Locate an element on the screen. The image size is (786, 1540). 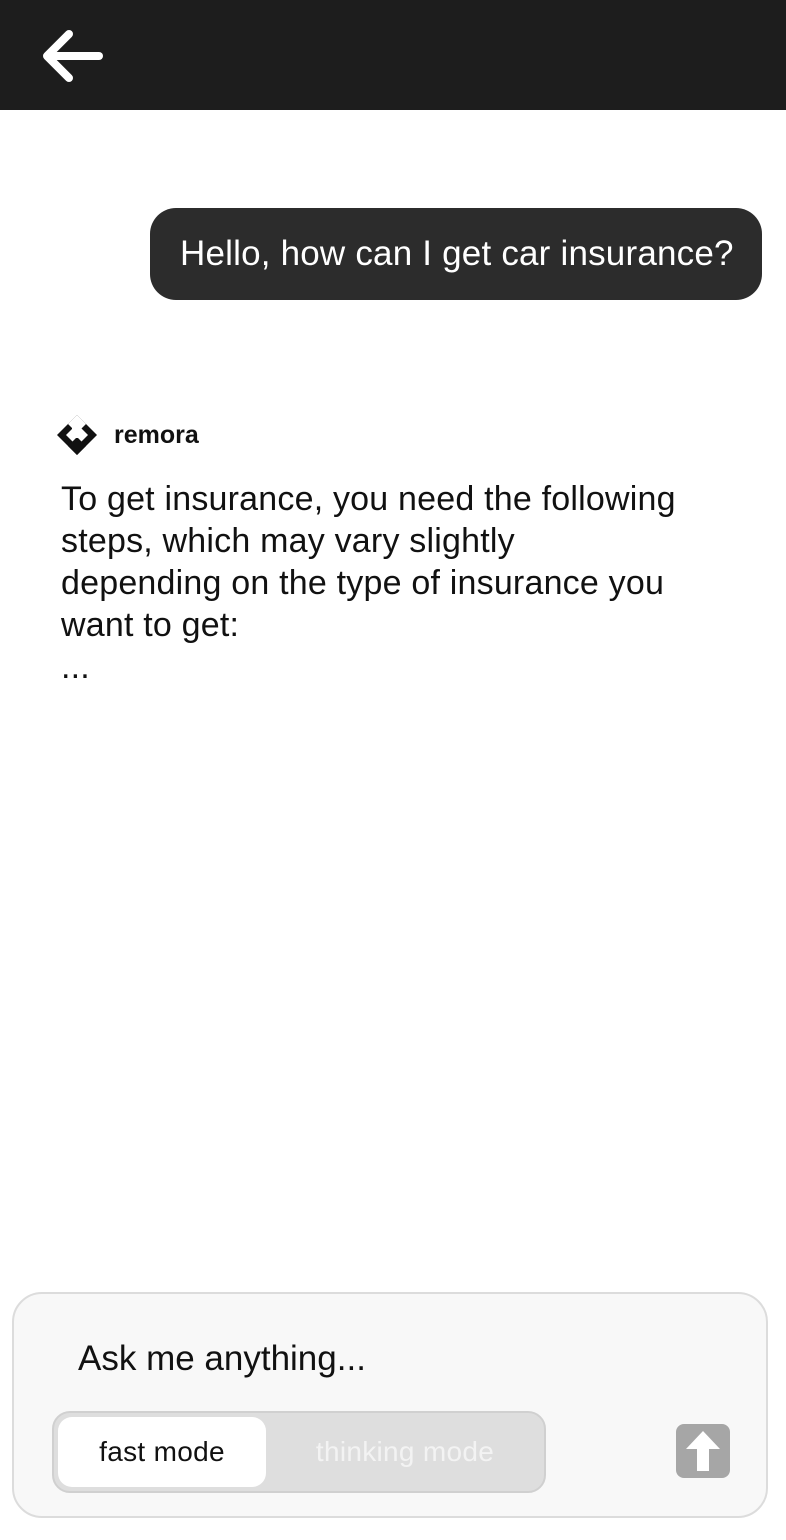
send-button is located at coordinates (703, 1451).